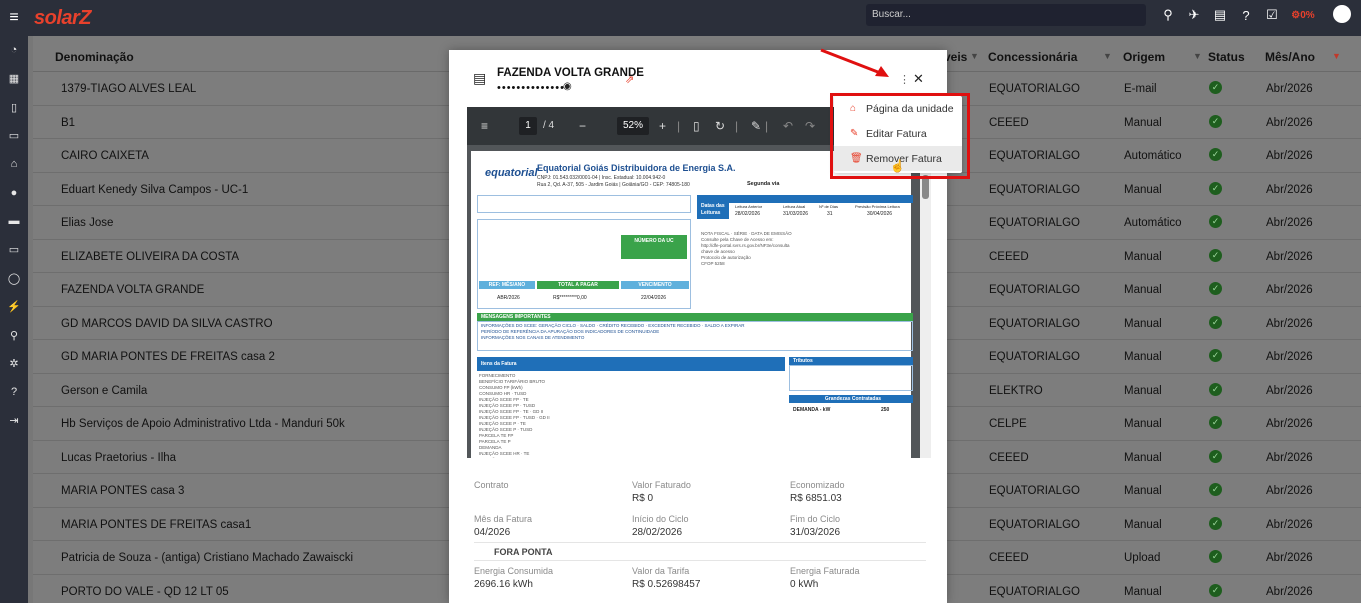 The height and width of the screenshot is (603, 1361). Describe the element at coordinates (1016, 390) in the screenshot. I see `row-concessionaria: ELEKTRO` at that location.